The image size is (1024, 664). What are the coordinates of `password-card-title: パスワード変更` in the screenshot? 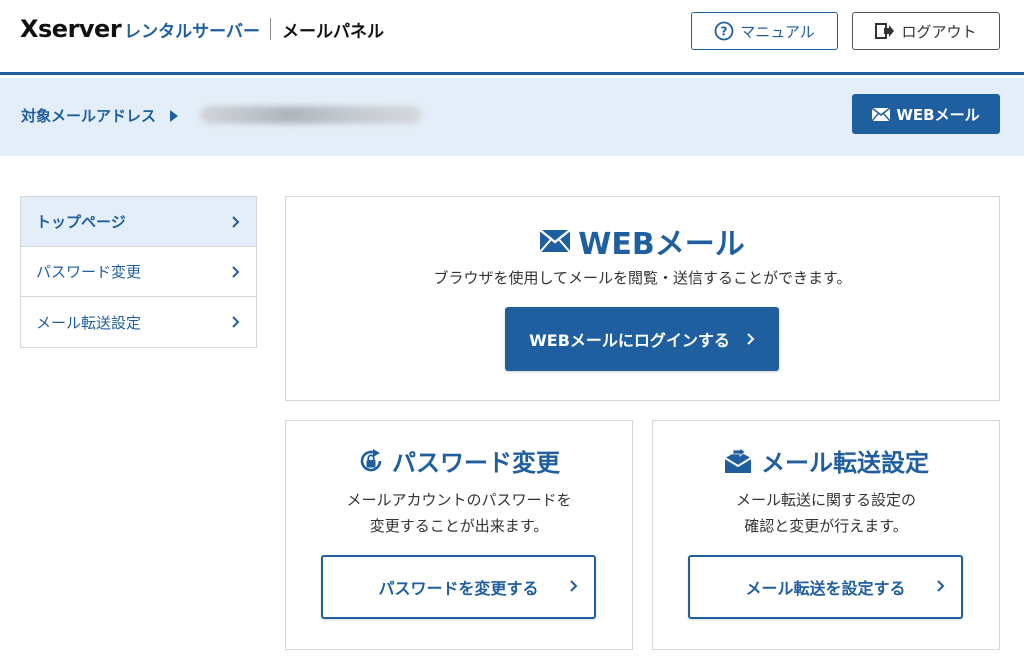 It's located at (459, 460).